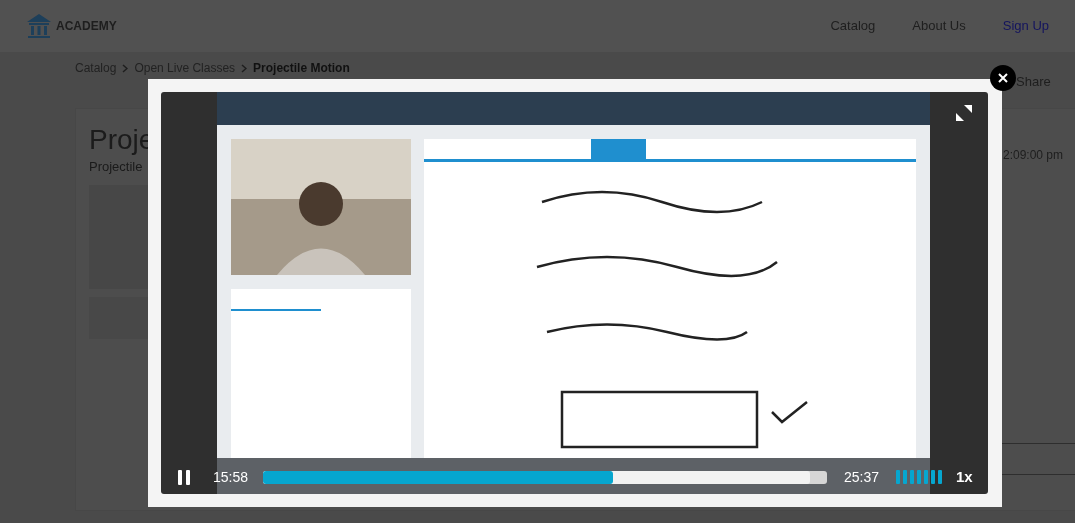  What do you see at coordinates (1025, 26) in the screenshot?
I see `nav-link: Sign Up` at bounding box center [1025, 26].